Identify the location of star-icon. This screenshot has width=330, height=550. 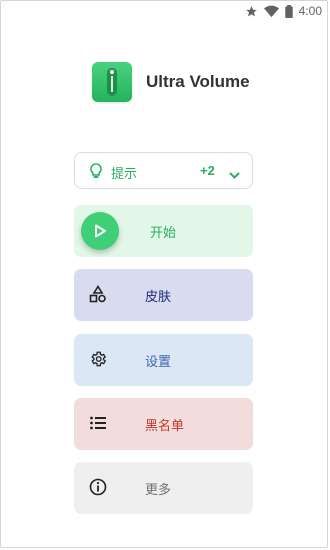
(251, 11).